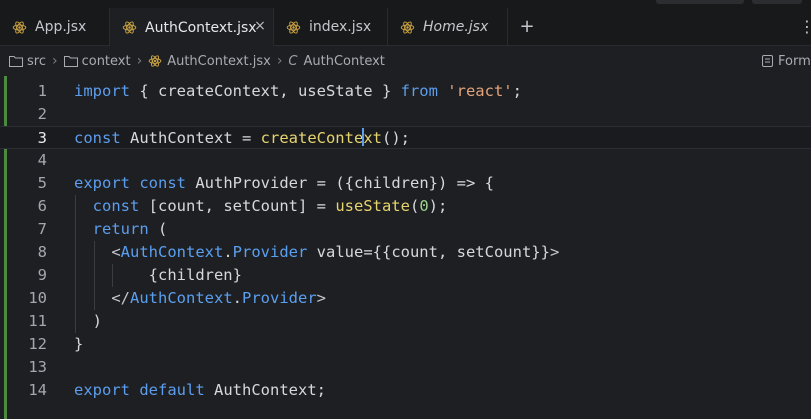 This screenshot has height=419, width=811. Describe the element at coordinates (260, 26) in the screenshot. I see `close-icon: ×` at that location.